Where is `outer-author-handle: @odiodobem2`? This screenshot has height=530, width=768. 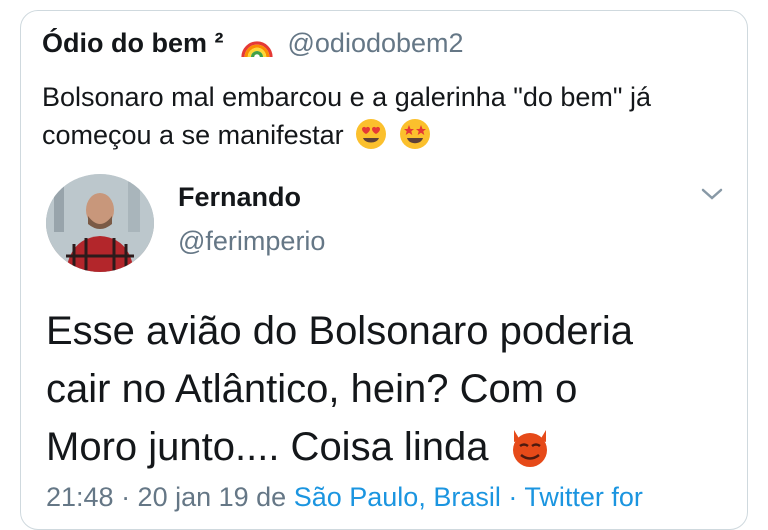 outer-author-handle: @odiodobem2 is located at coordinates (376, 43).